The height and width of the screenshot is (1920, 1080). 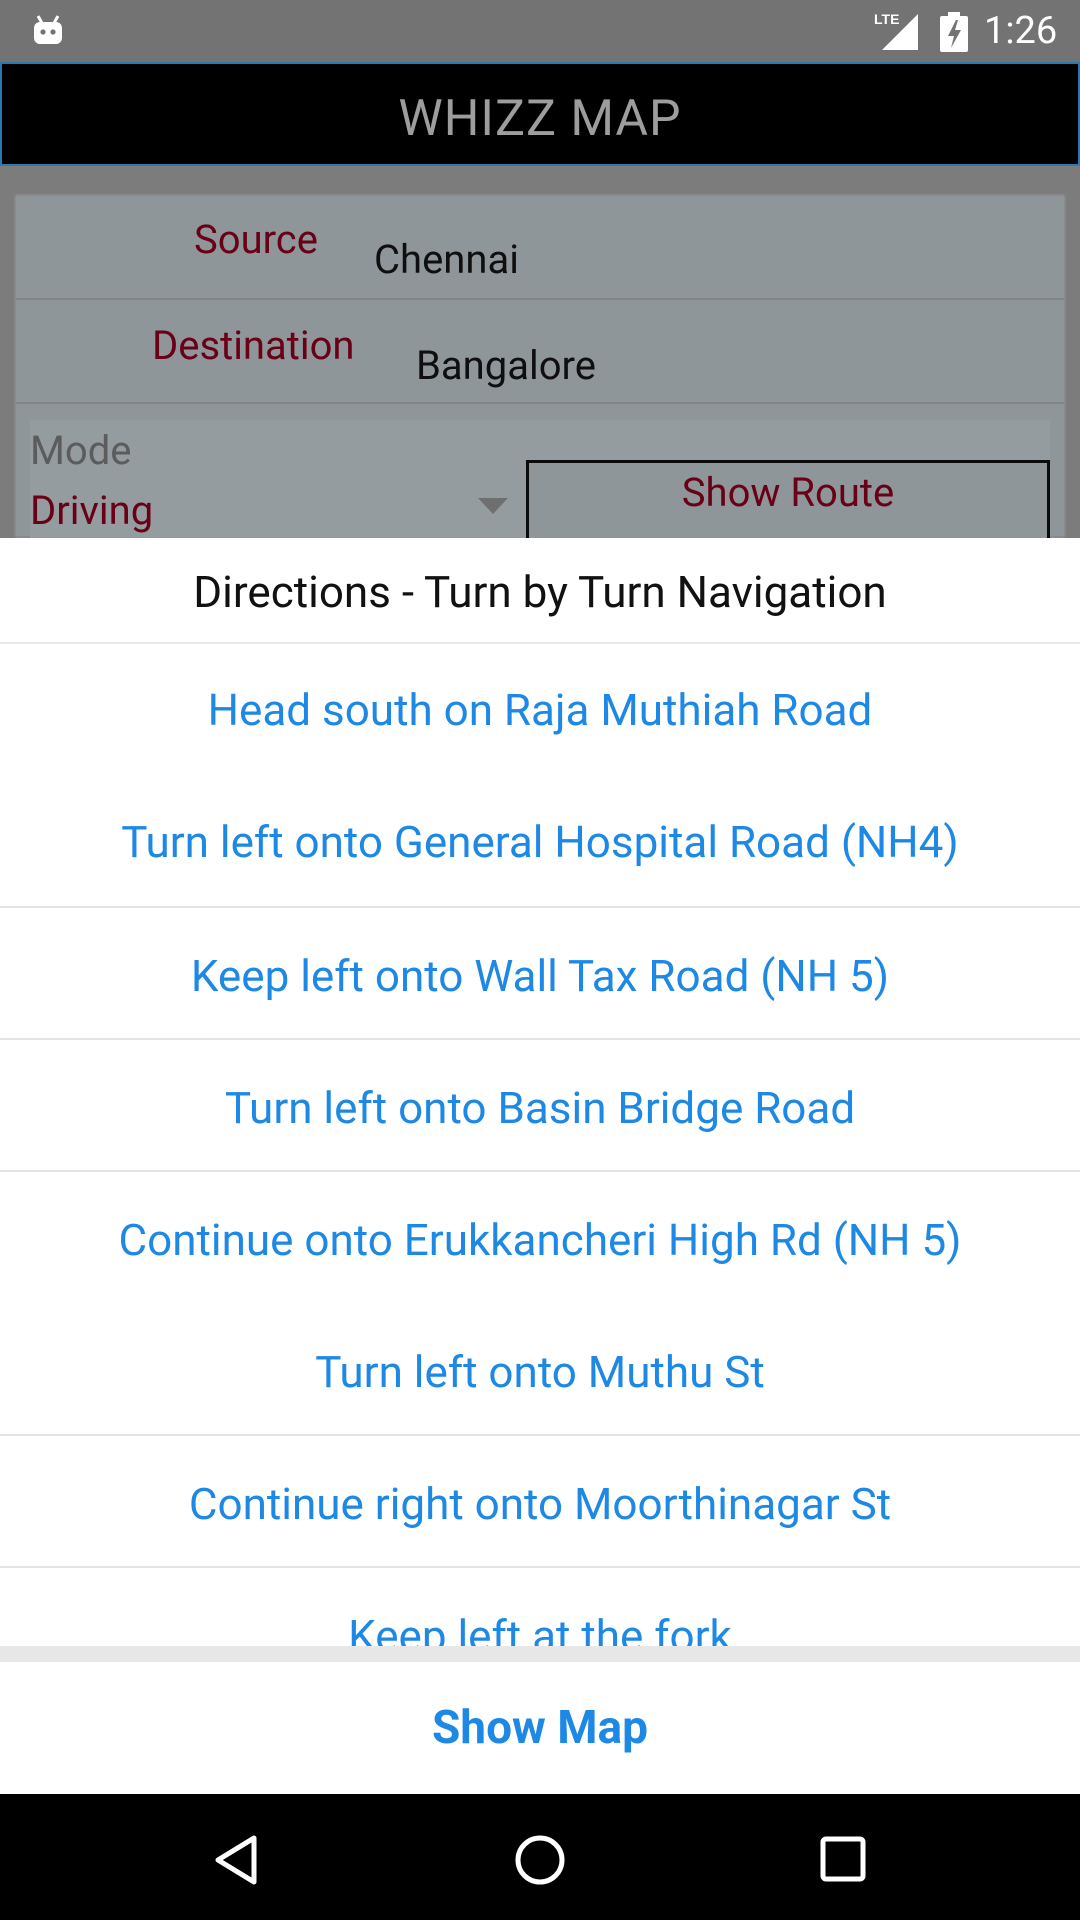 What do you see at coordinates (253, 345) in the screenshot?
I see `destination-label: Destination` at bounding box center [253, 345].